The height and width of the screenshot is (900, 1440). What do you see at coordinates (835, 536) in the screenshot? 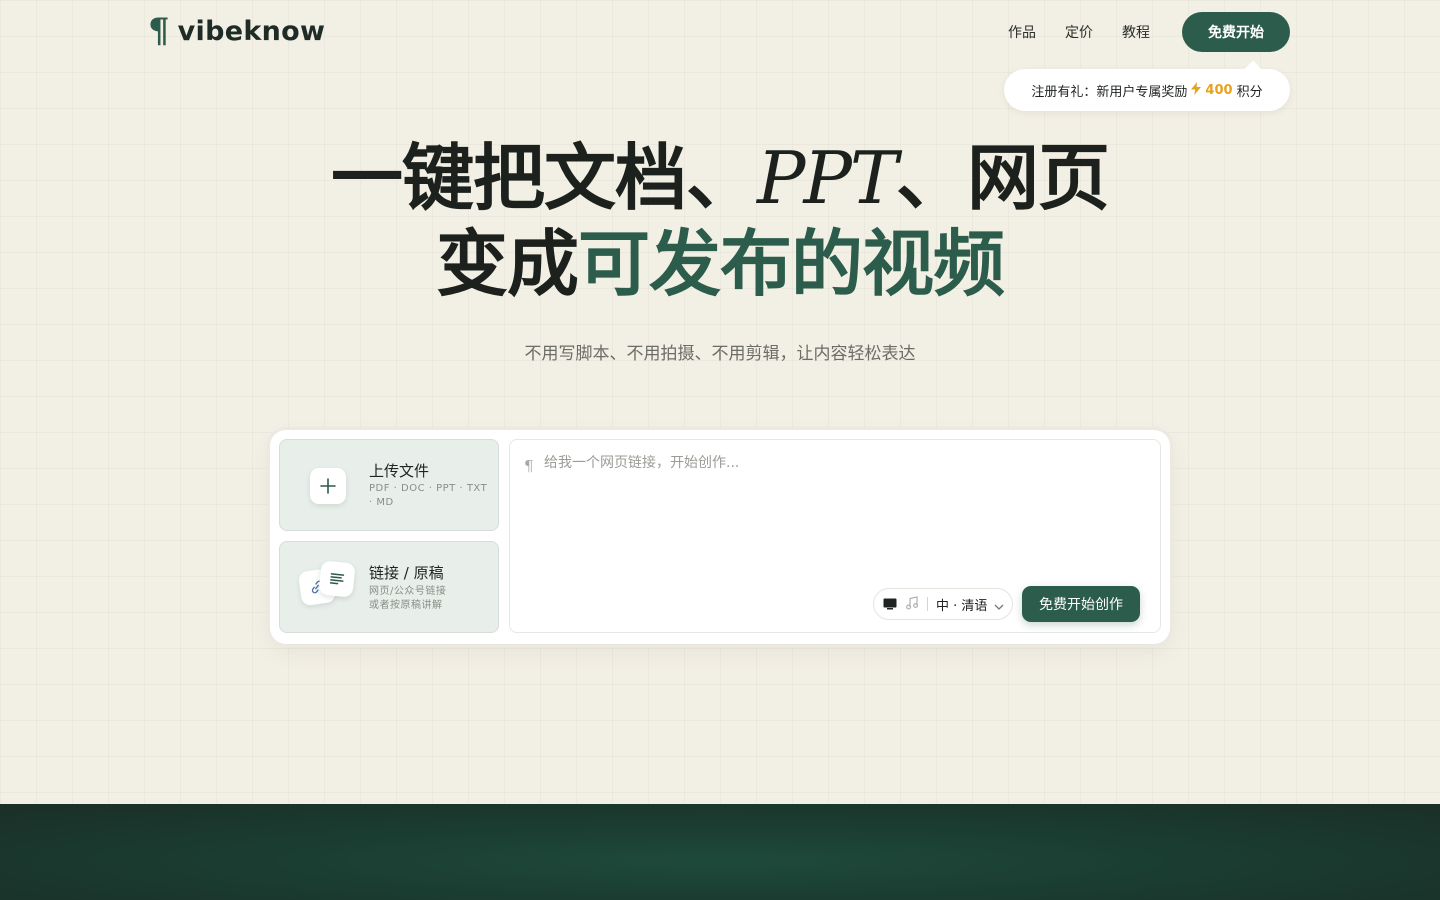
I see `prompt-editor: ¶ 中 · 清语 免费开始创作` at bounding box center [835, 536].